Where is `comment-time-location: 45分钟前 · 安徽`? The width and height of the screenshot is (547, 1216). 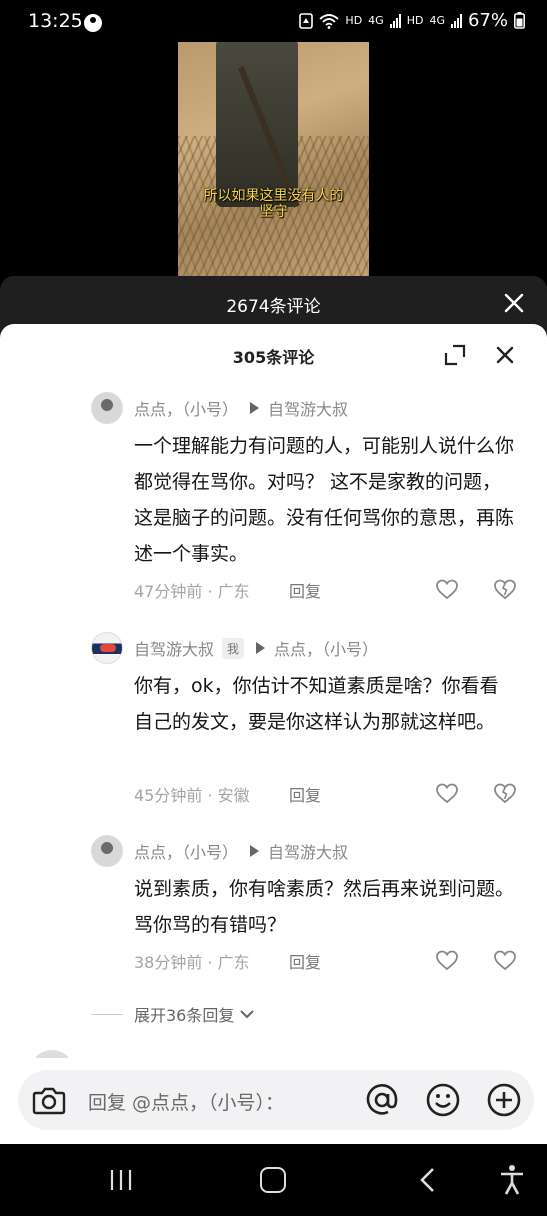
comment-time-location: 45分钟前 · 安徽 is located at coordinates (192, 795).